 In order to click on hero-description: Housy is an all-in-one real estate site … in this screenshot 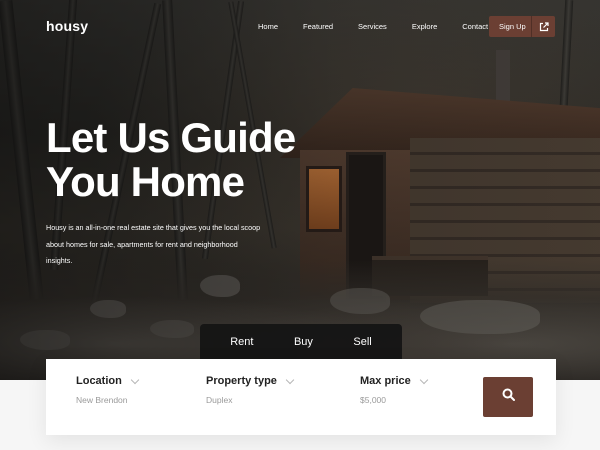, I will do `click(153, 244)`.